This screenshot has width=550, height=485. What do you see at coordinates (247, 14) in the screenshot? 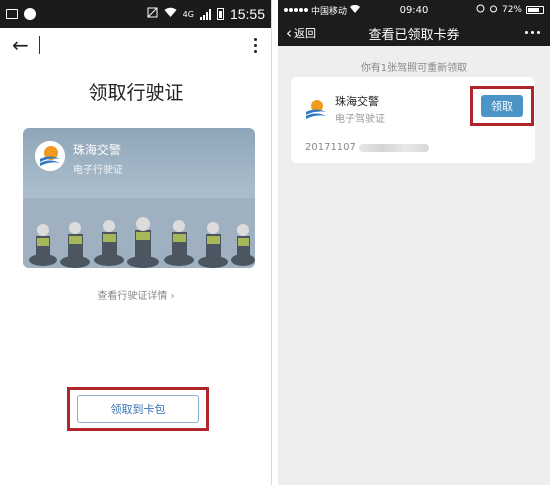
I see `status-time: 15:55` at bounding box center [247, 14].